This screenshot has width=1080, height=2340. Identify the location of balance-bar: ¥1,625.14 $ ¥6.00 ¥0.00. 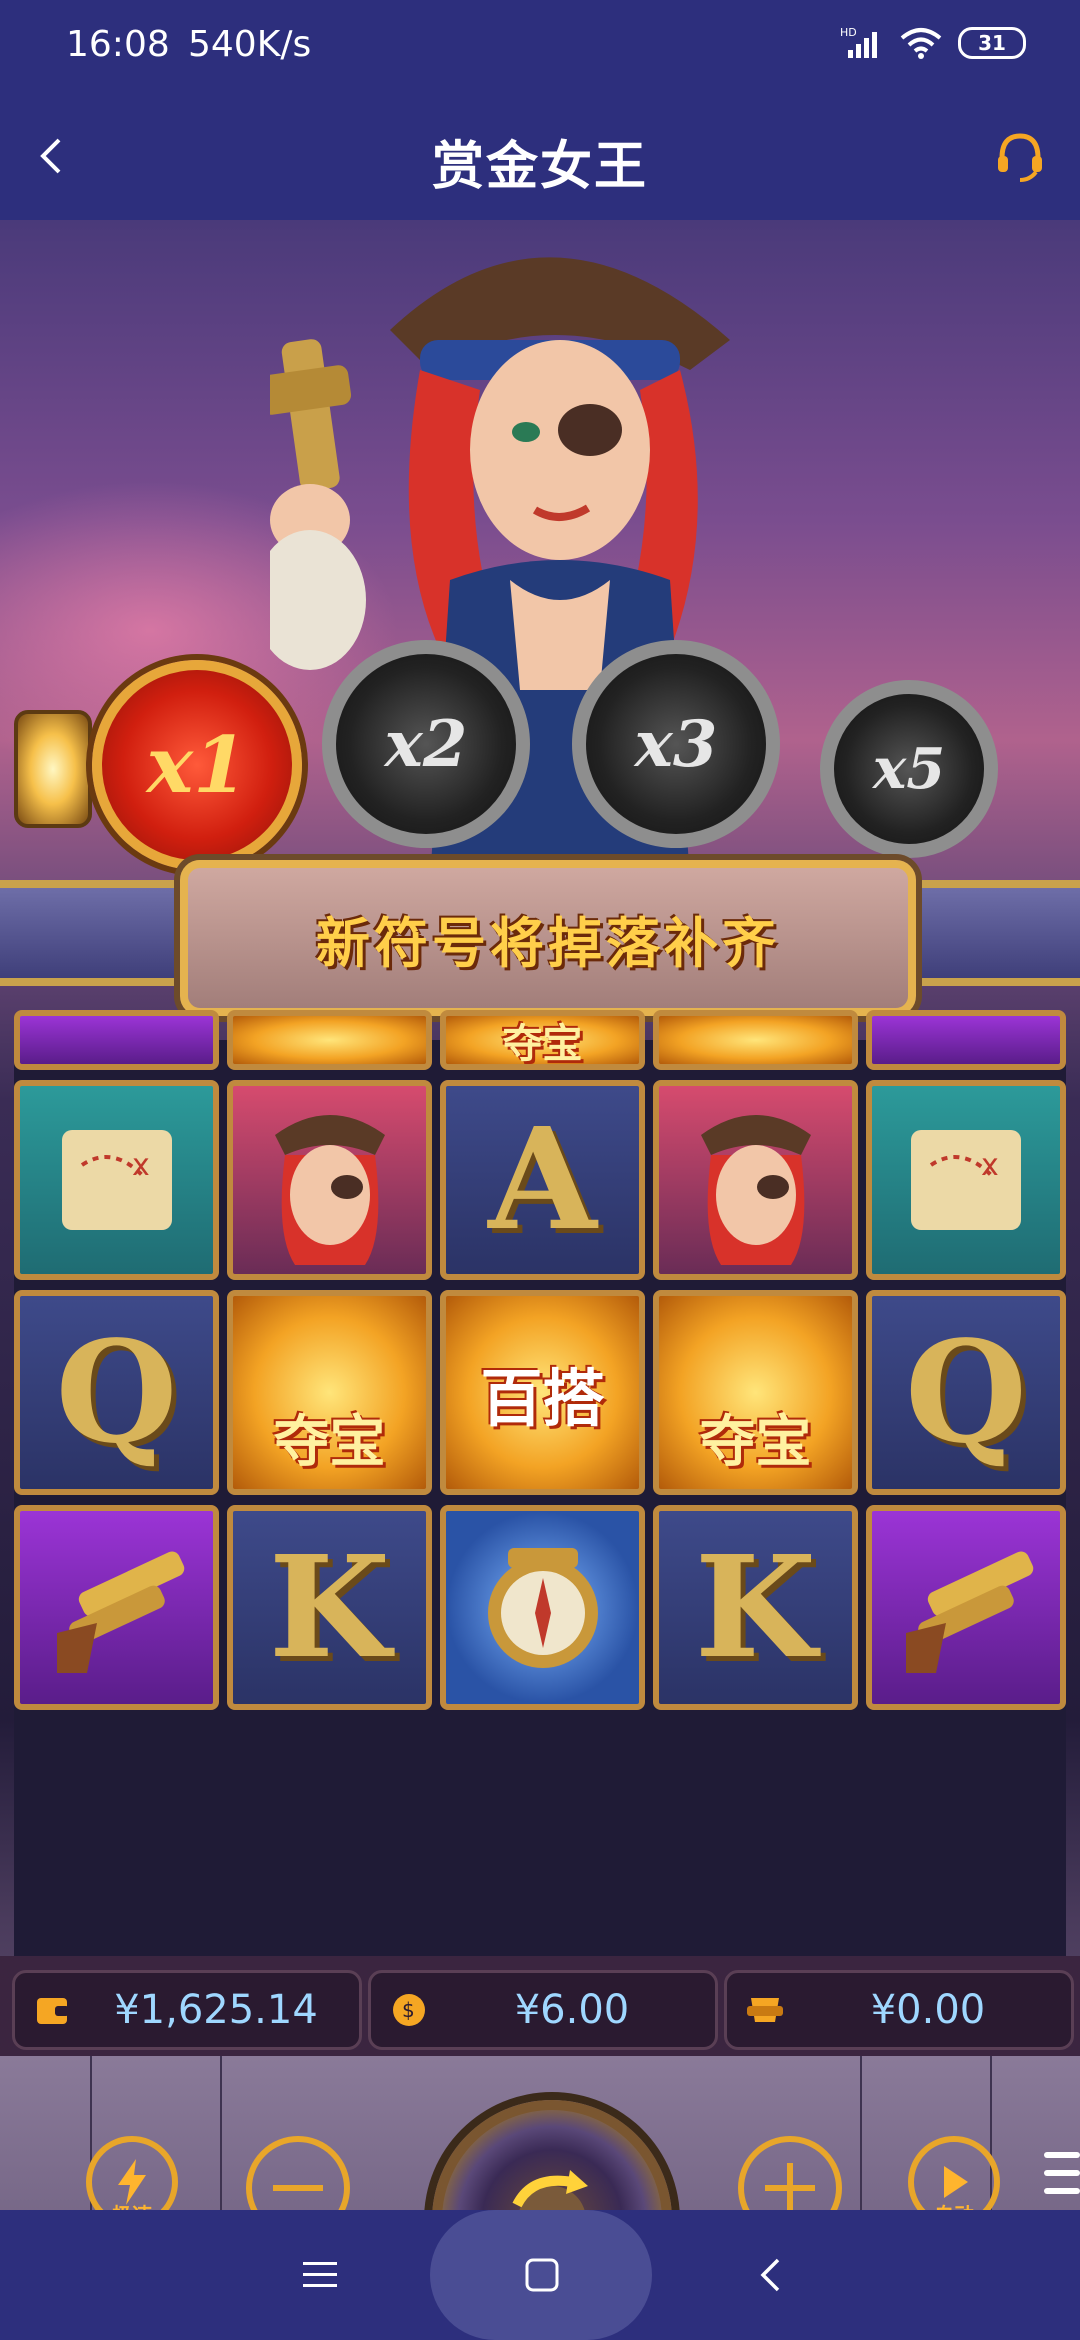
(540, 2006).